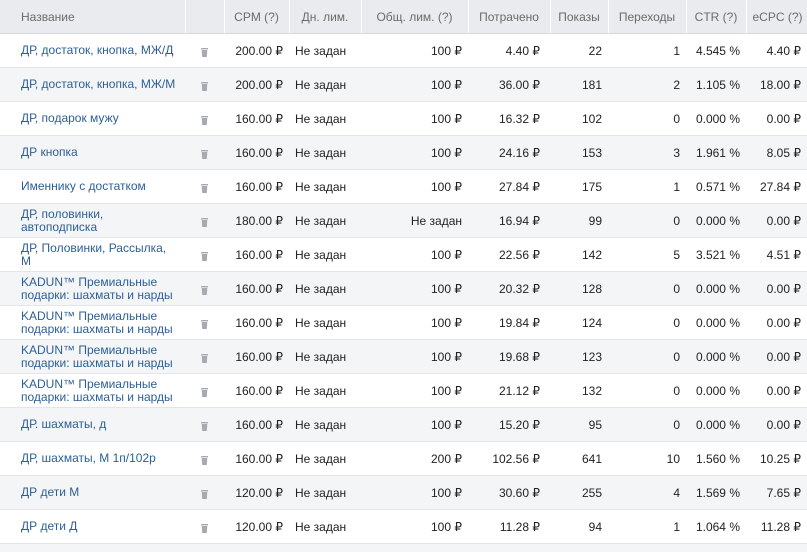  Describe the element at coordinates (647, 17) in the screenshot. I see `column-header-clicks: Переходы` at that location.